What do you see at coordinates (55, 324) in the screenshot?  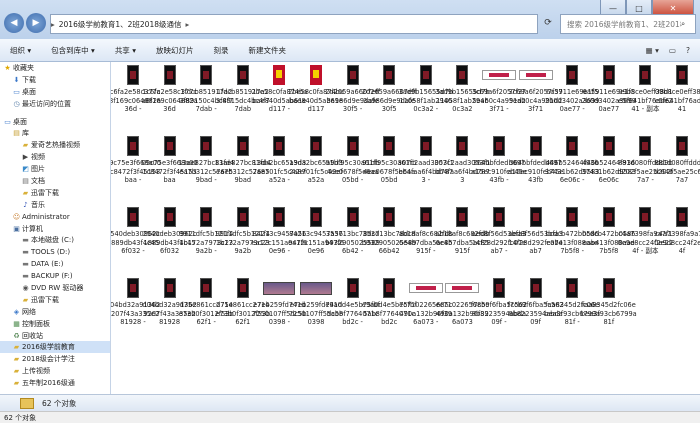 I see `nav-item: ▦ 控制面板` at bounding box center [55, 324].